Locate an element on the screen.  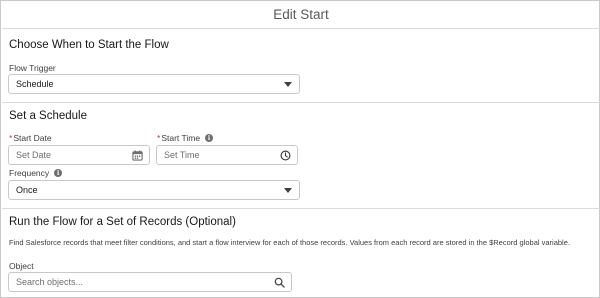
start-date-placeholder: Set Date is located at coordinates (34, 155).